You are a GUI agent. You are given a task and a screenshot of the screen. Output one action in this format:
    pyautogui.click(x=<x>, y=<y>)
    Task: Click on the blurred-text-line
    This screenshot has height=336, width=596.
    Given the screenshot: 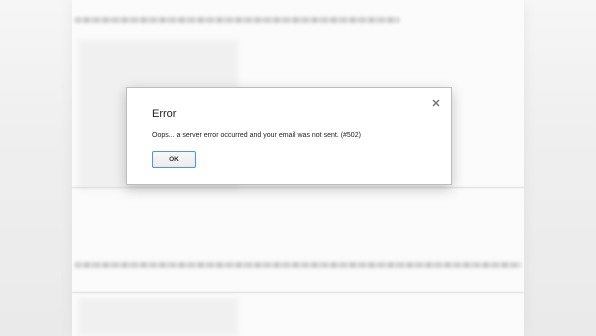 What is the action you would take?
    pyautogui.click(x=298, y=265)
    